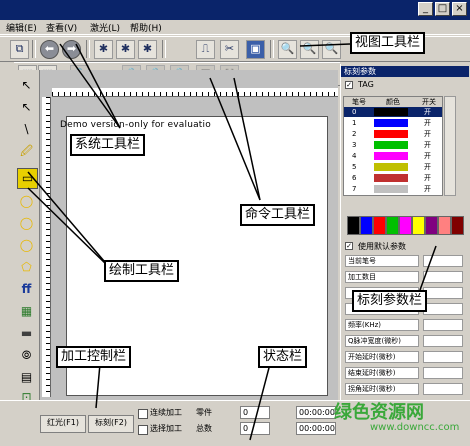  What do you see at coordinates (26, 85) in the screenshot?
I see `select-arrow-icon: ↖` at bounding box center [26, 85].